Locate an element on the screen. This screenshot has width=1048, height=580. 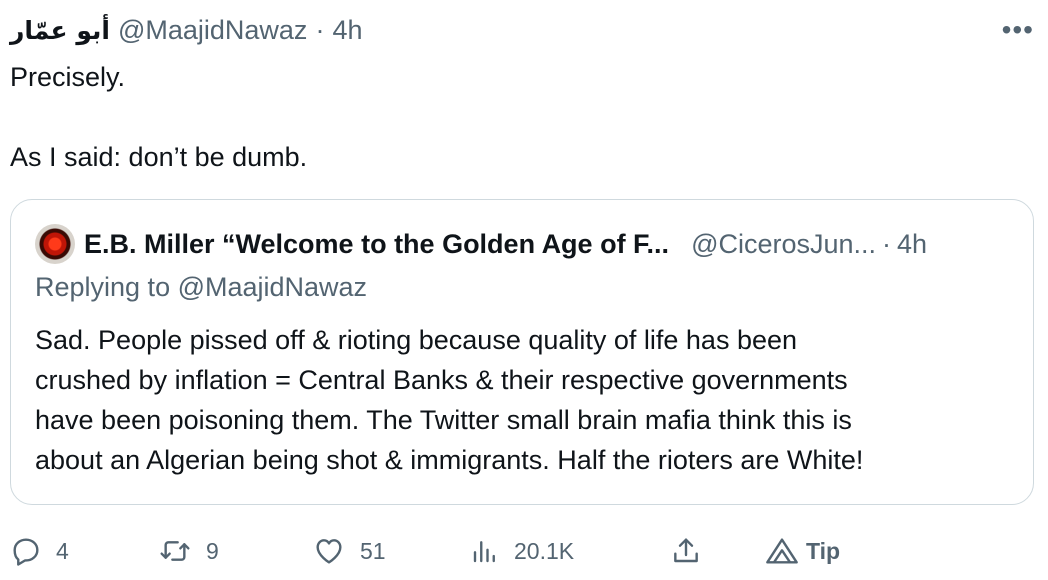
reply-button: 4 is located at coordinates (39, 551).